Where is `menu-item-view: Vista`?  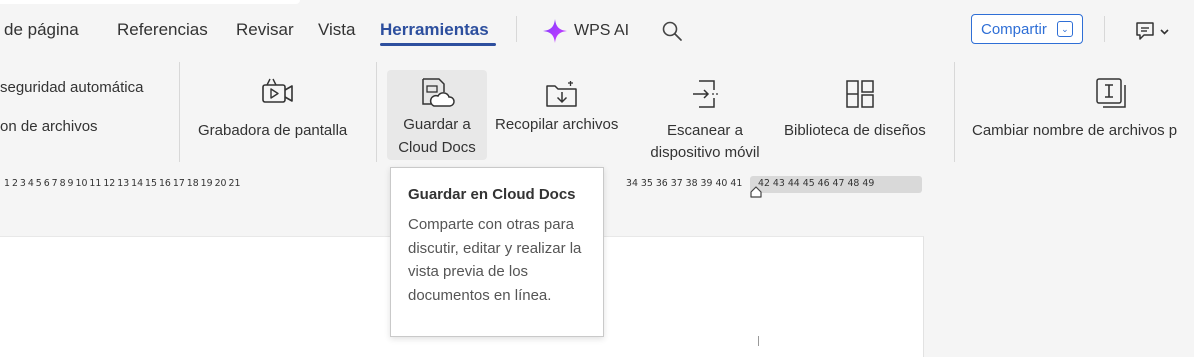 menu-item-view: Vista is located at coordinates (337, 30).